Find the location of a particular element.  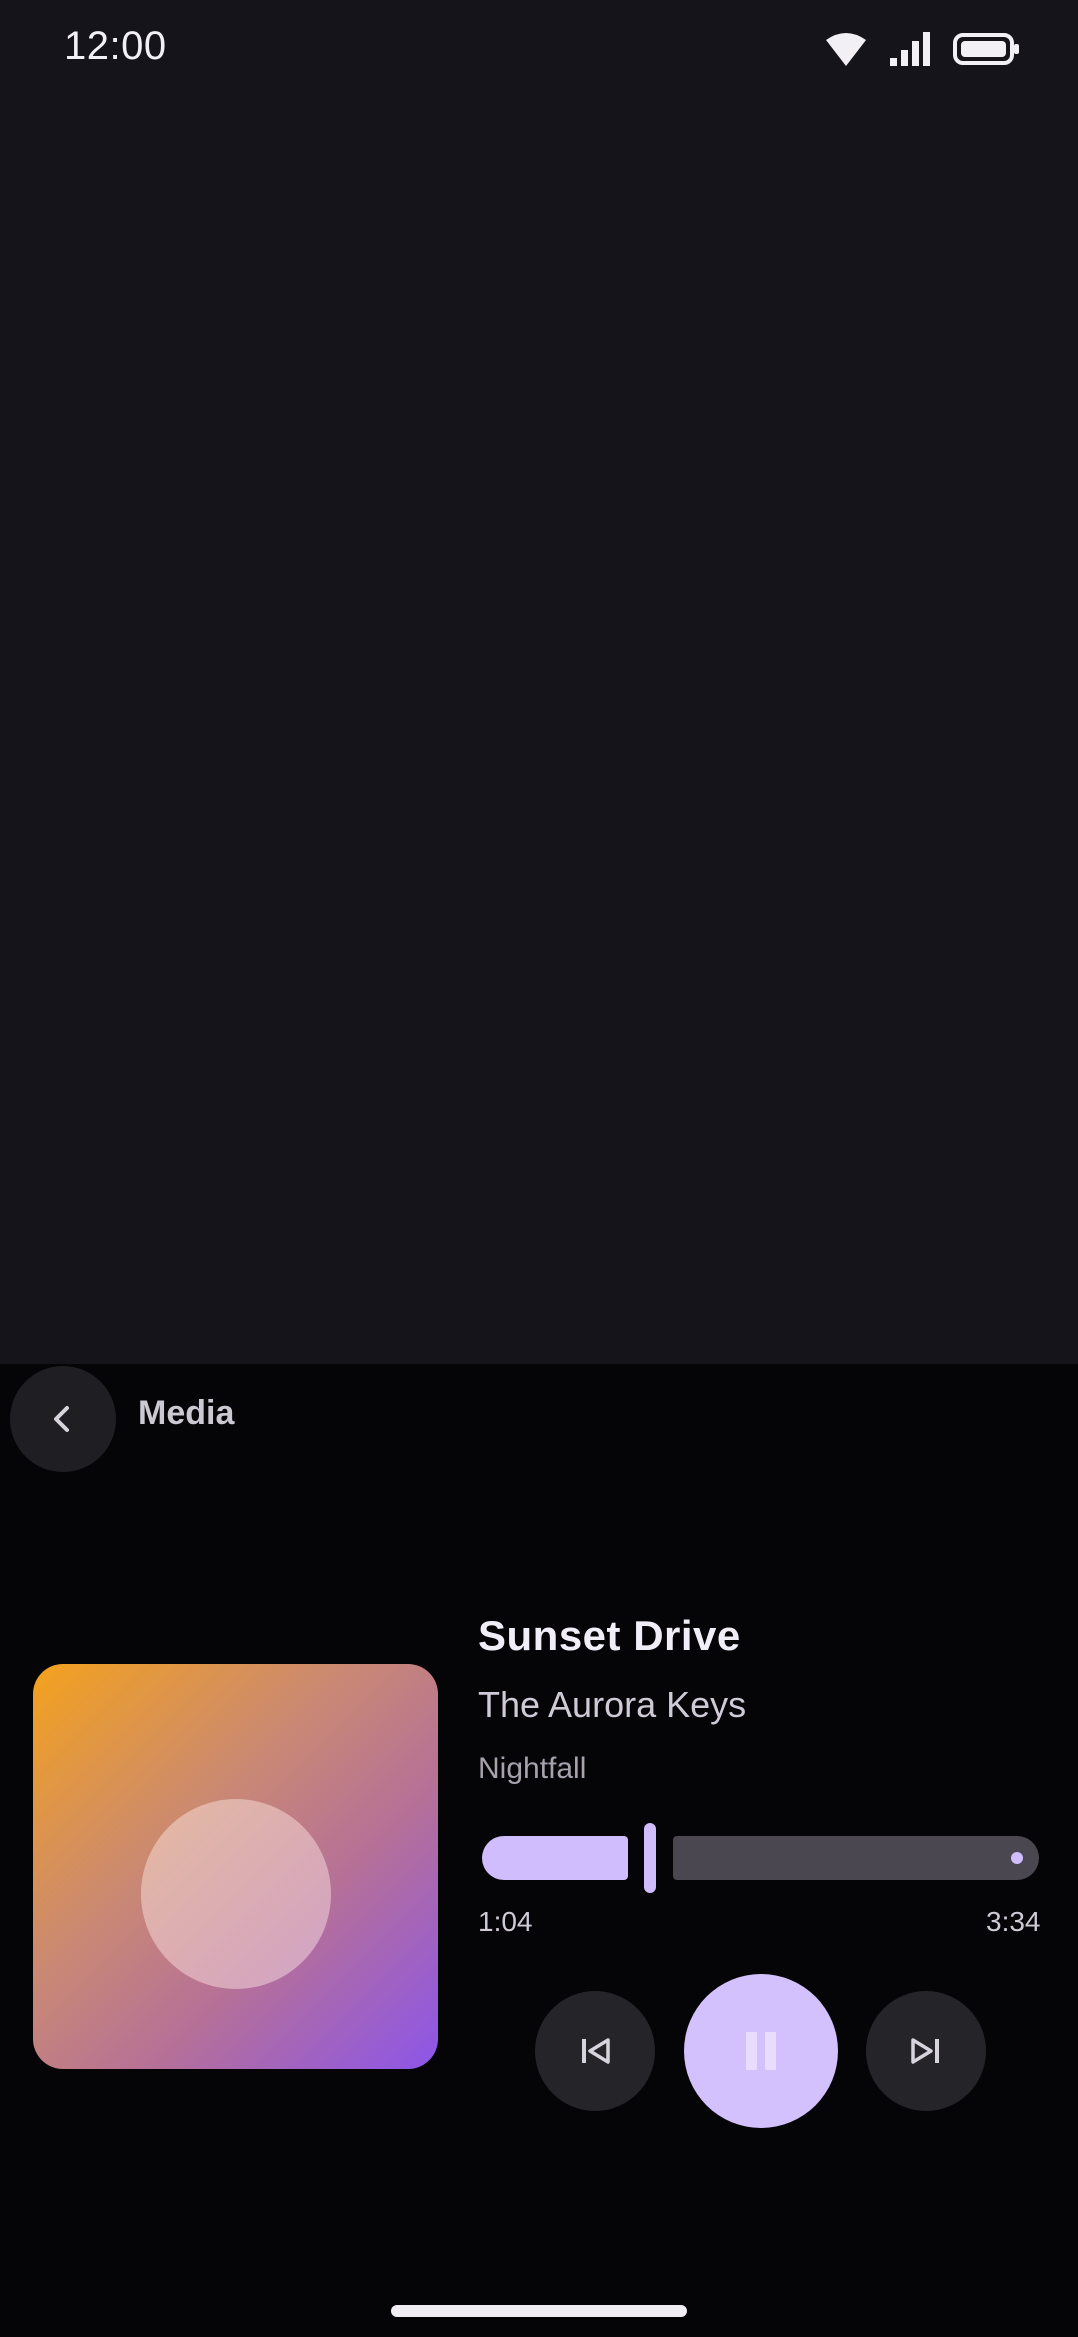

progress-thumb is located at coordinates (650, 1858).